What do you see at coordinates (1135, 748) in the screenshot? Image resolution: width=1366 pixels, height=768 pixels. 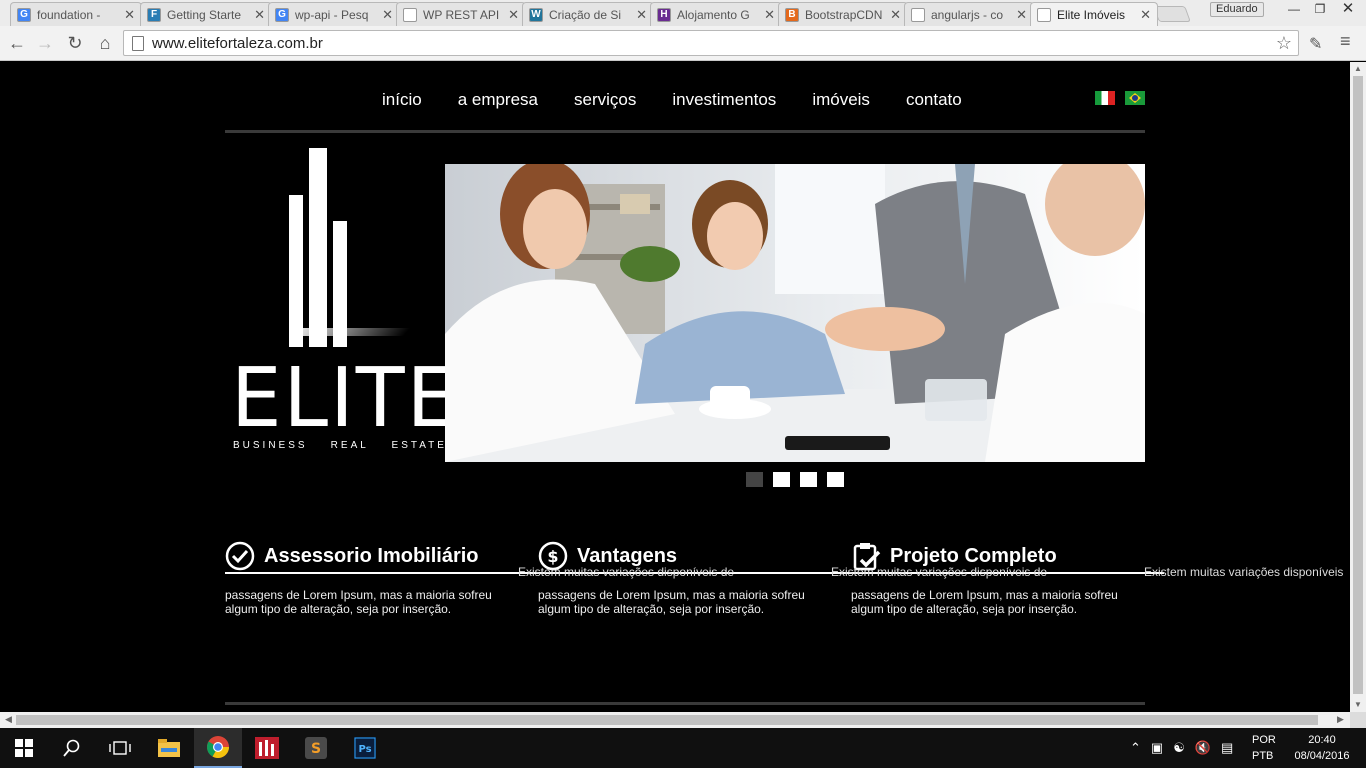 I see `tray-overflow-icon: ⌃` at bounding box center [1135, 748].